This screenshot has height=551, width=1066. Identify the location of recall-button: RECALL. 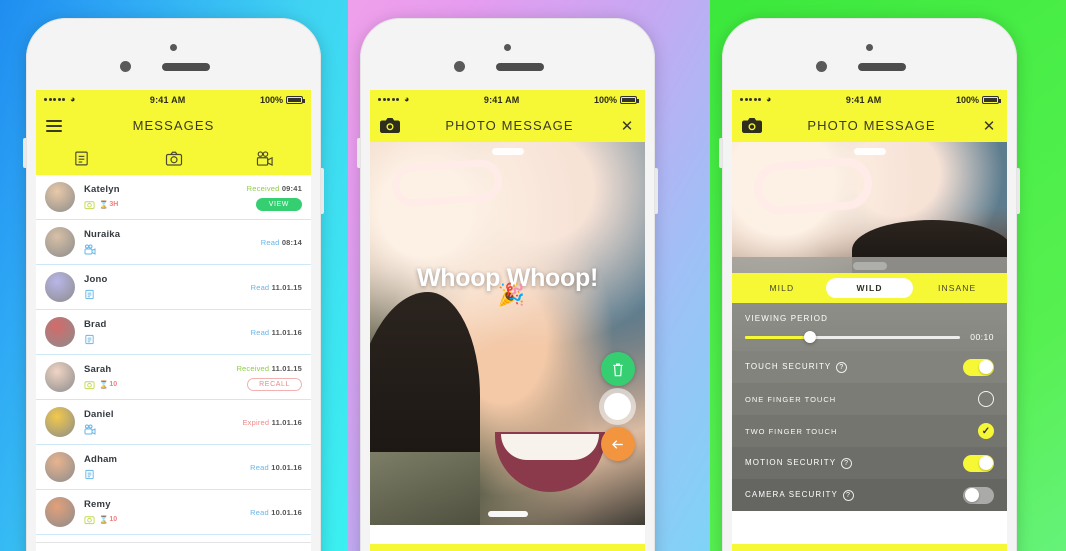
(274, 384).